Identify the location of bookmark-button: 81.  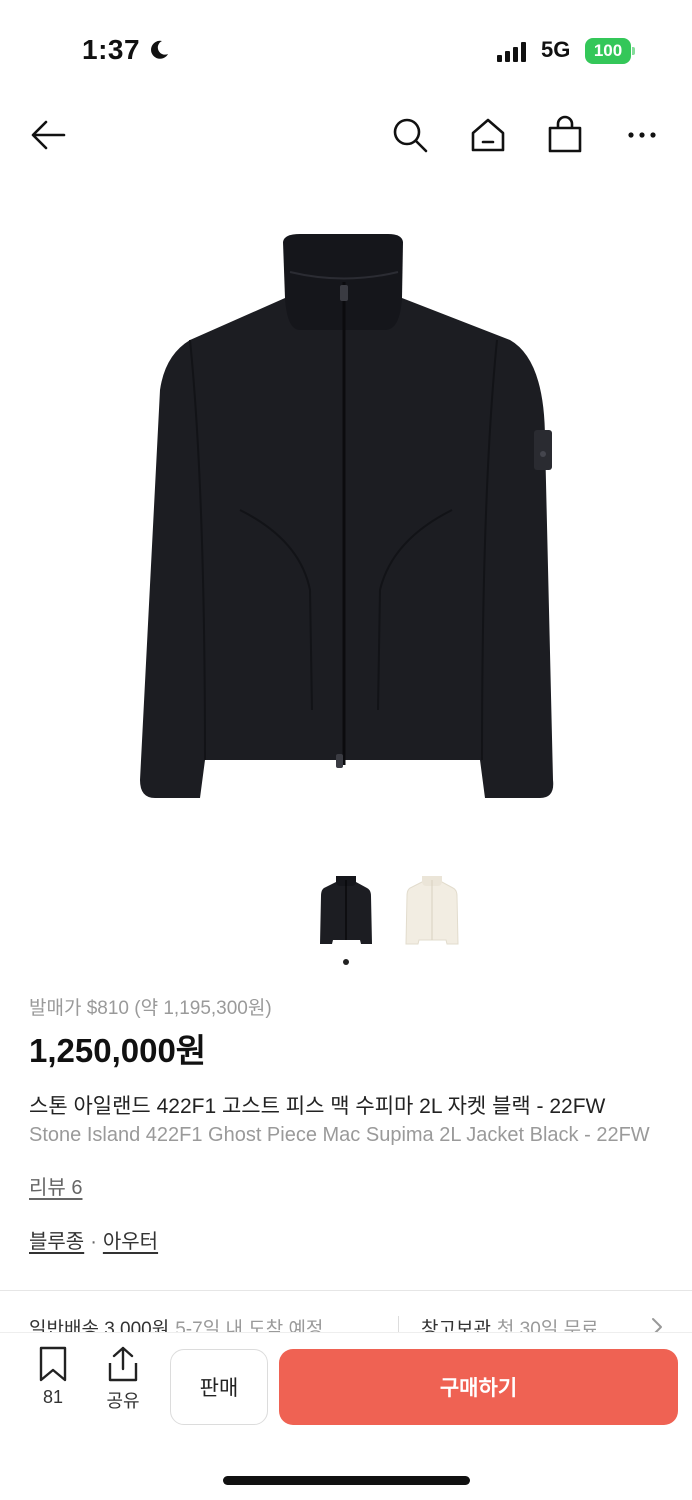
(53, 1385).